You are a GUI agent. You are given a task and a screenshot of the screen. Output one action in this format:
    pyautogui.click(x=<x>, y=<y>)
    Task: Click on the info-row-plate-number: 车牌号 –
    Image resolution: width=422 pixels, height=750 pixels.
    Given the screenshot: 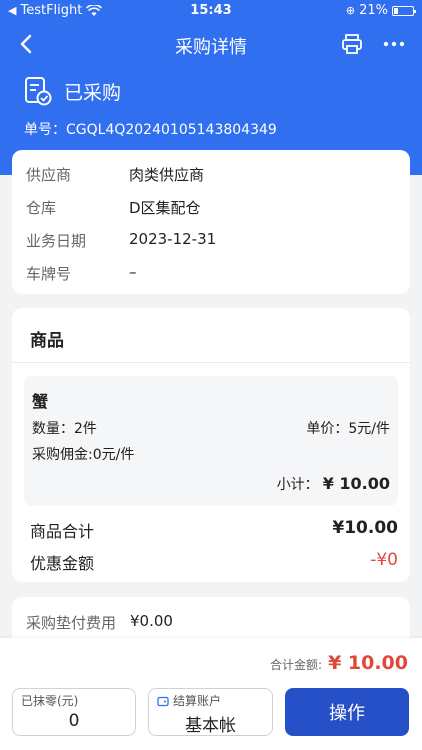 What is the action you would take?
    pyautogui.click(x=81, y=273)
    